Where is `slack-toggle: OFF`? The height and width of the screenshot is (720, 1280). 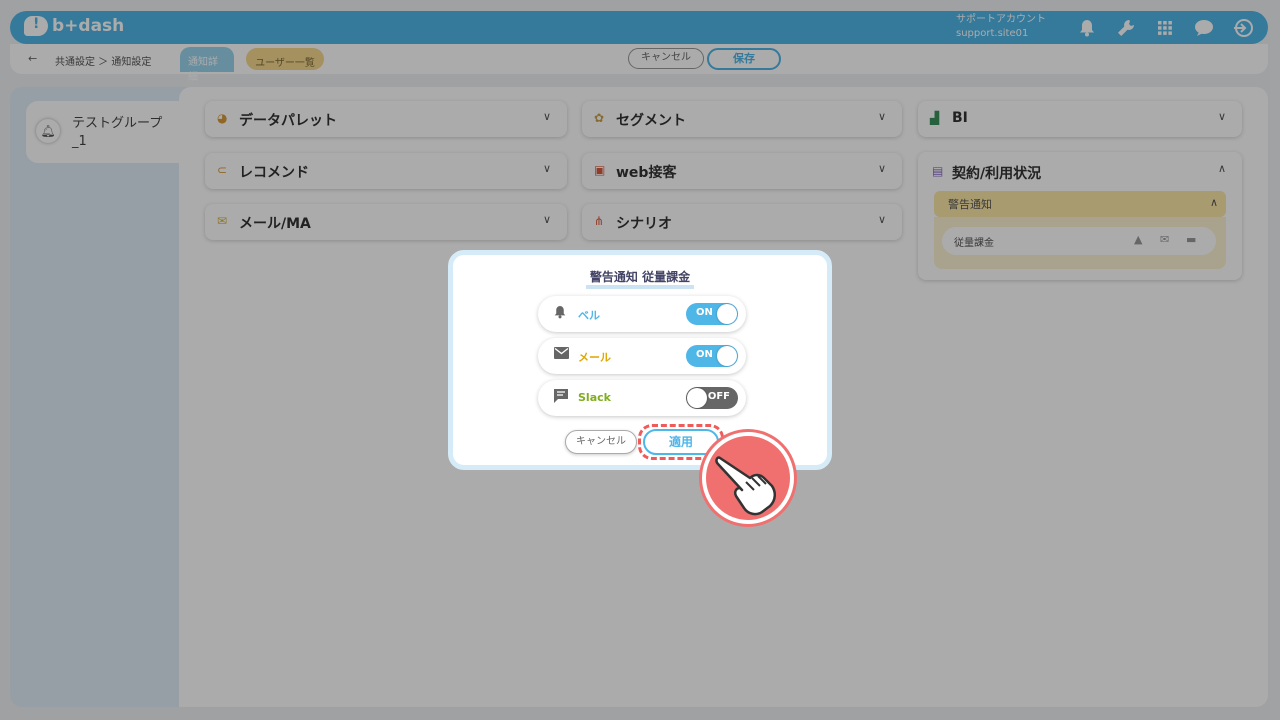 slack-toggle: OFF is located at coordinates (712, 398).